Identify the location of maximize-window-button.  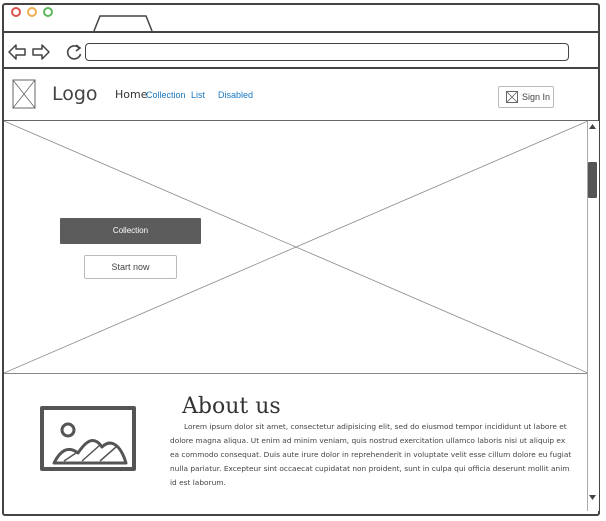
(48, 12).